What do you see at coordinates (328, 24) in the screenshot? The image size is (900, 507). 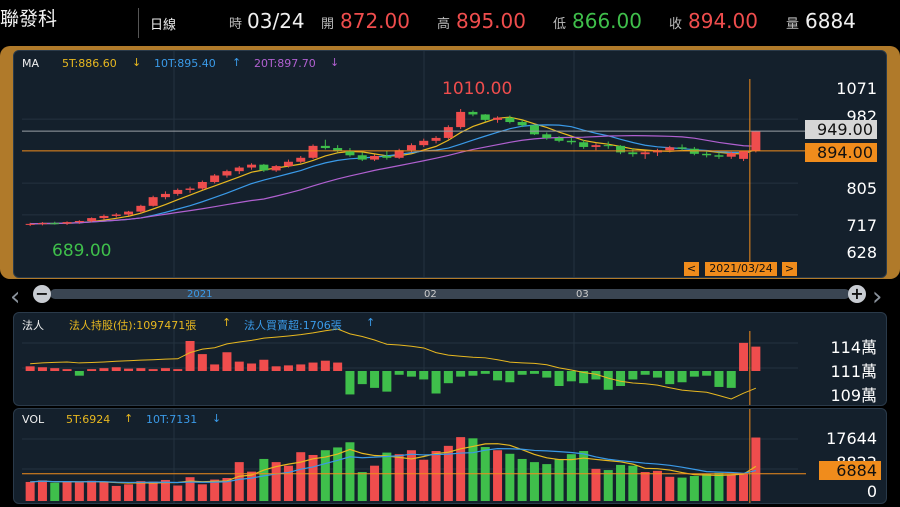 I see `open-label: 開` at bounding box center [328, 24].